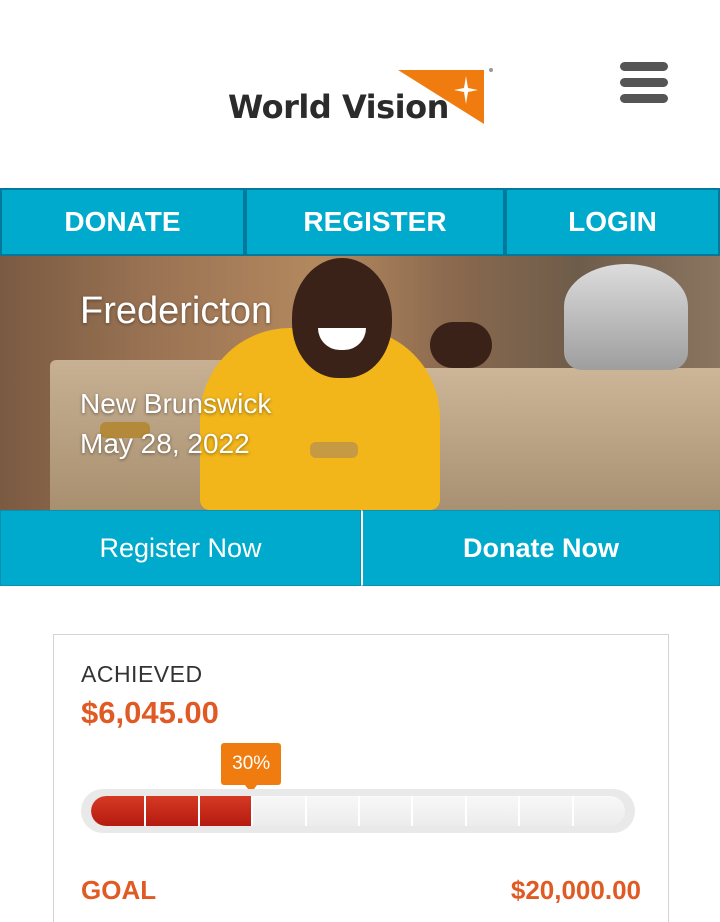 The height and width of the screenshot is (922, 720). I want to click on progress-bar-fill, so click(171, 811).